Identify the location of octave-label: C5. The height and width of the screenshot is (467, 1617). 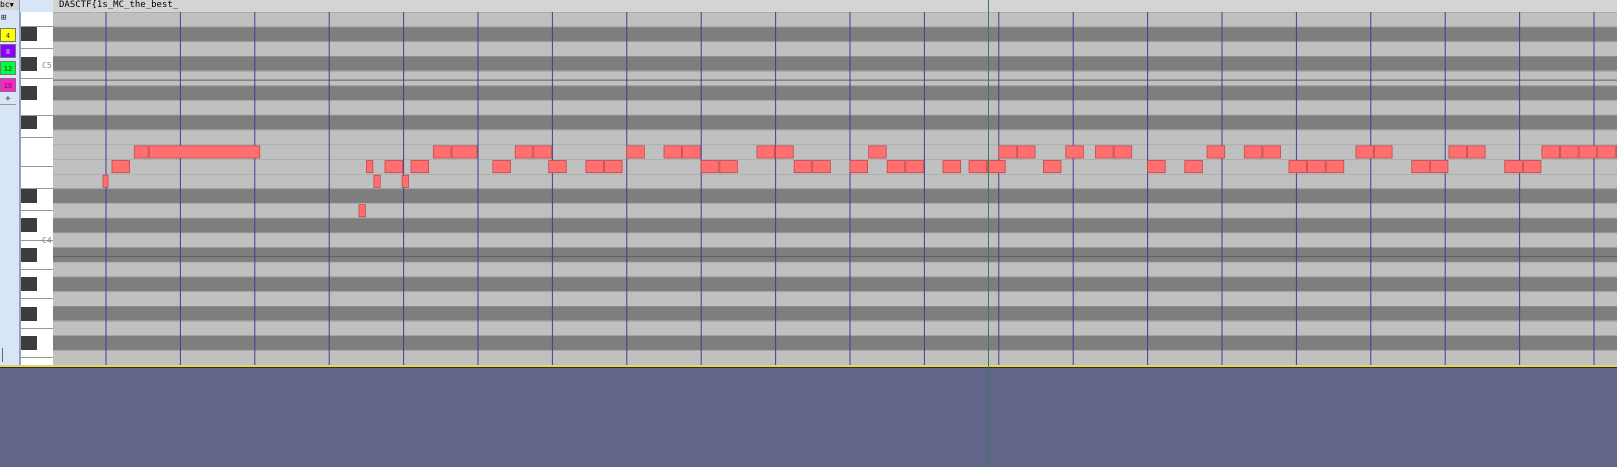
(47, 66).